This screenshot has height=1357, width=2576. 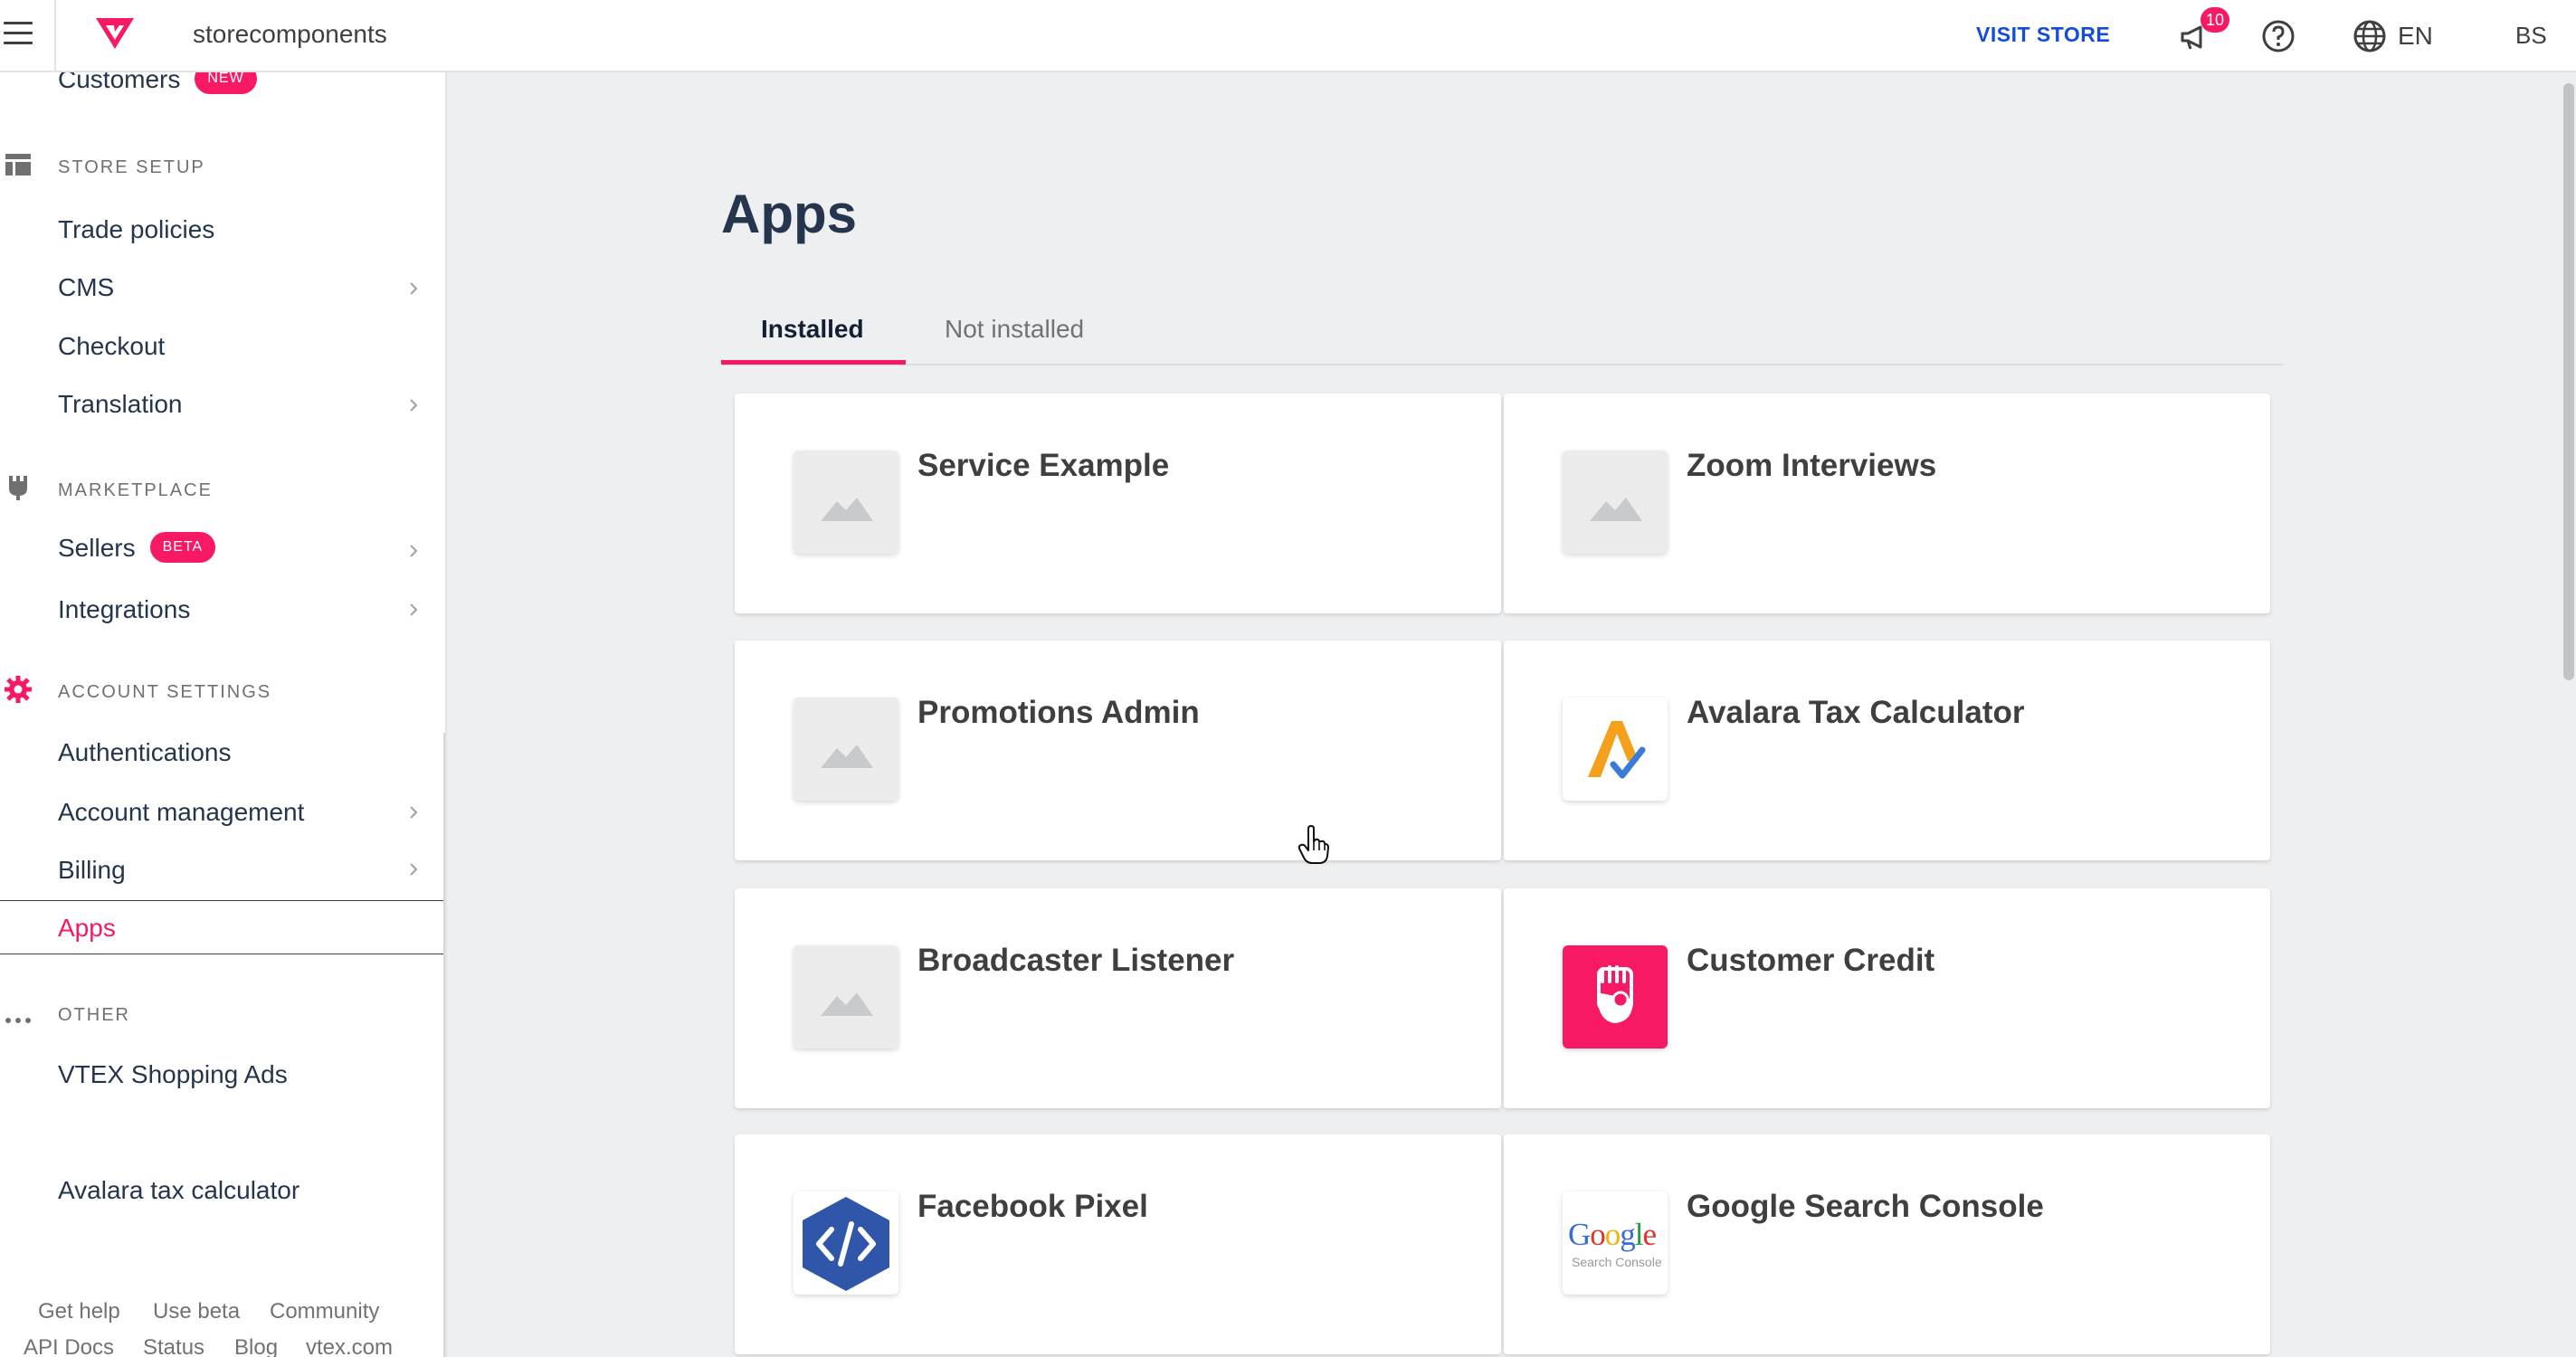 What do you see at coordinates (2215, 20) in the screenshot?
I see `notification-count-badge: 10` at bounding box center [2215, 20].